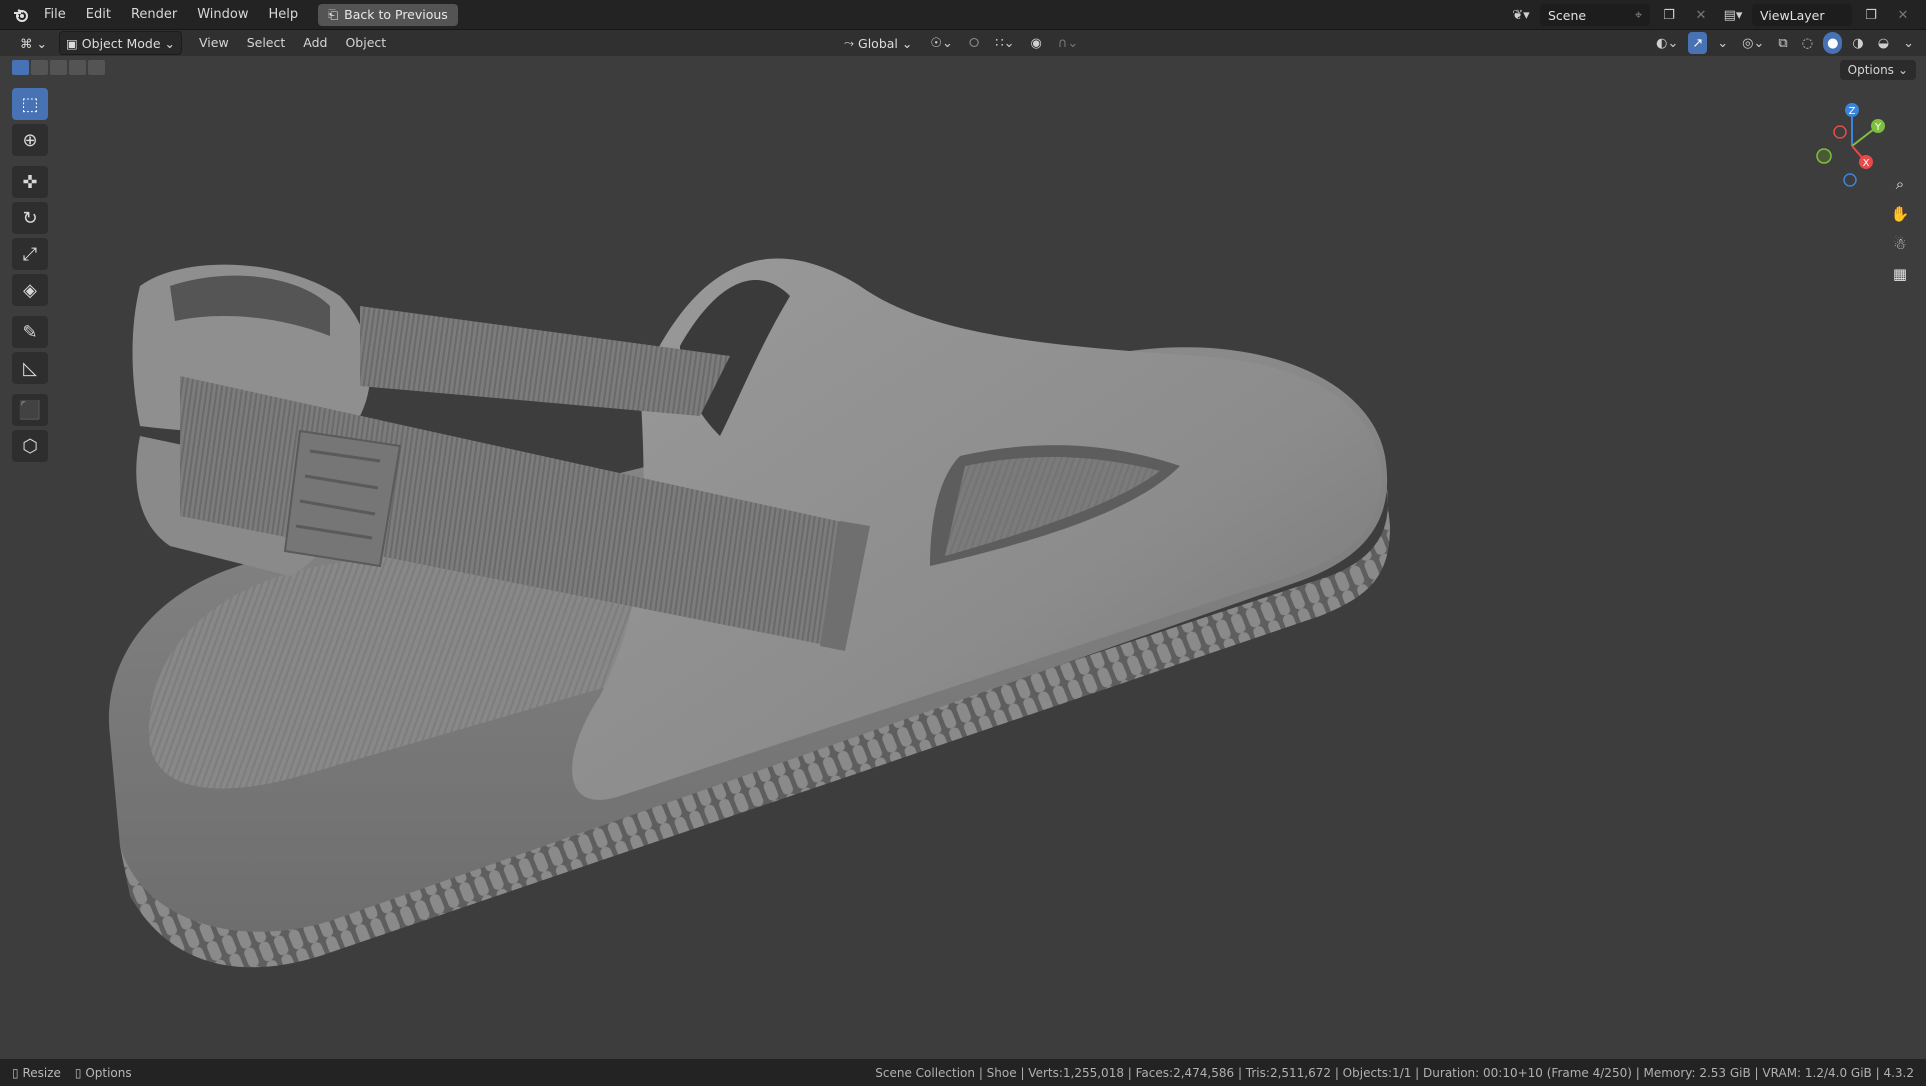 The height and width of the screenshot is (1086, 1926). Describe the element at coordinates (1900, 184) in the screenshot. I see `zoom-icon: ⌕` at that location.